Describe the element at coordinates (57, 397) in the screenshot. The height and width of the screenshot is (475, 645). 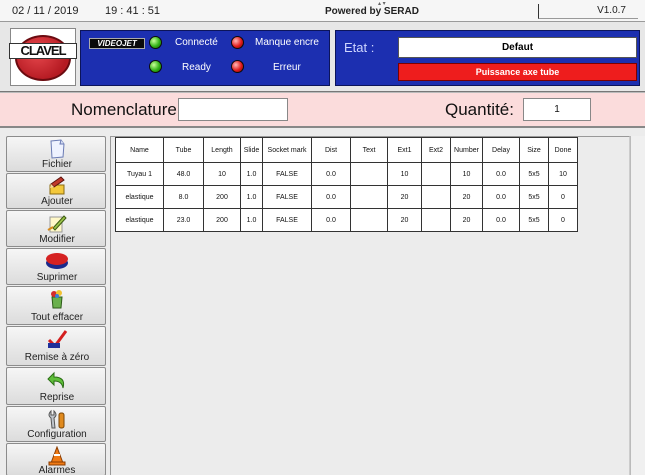
I see `resume-button-label: Reprise` at that location.